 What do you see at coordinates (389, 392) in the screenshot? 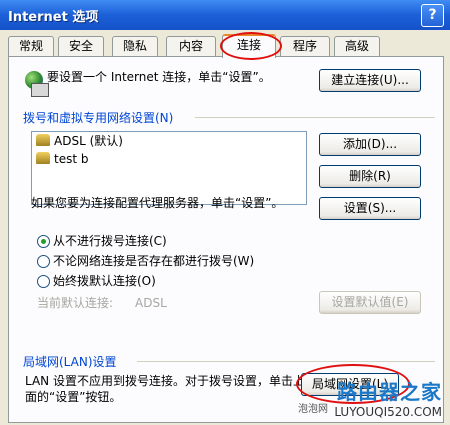
I see `watermark-title: 路由器之家` at bounding box center [389, 392].